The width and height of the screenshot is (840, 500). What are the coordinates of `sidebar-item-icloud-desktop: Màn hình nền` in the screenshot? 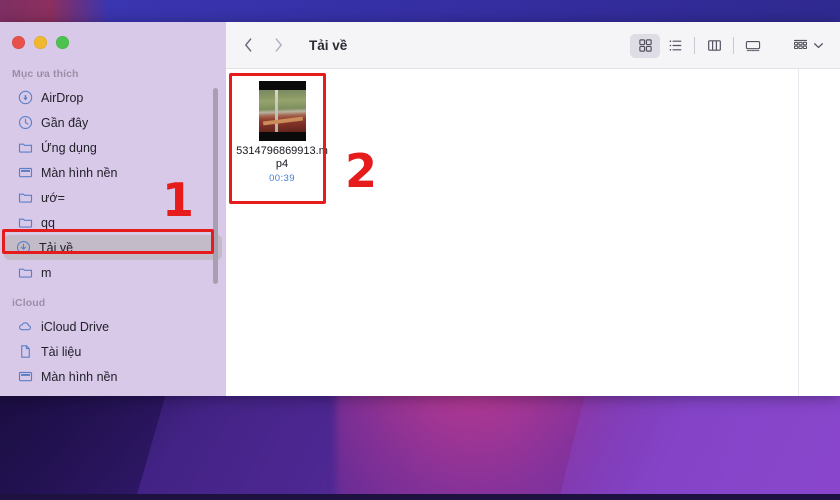 It's located at (113, 376).